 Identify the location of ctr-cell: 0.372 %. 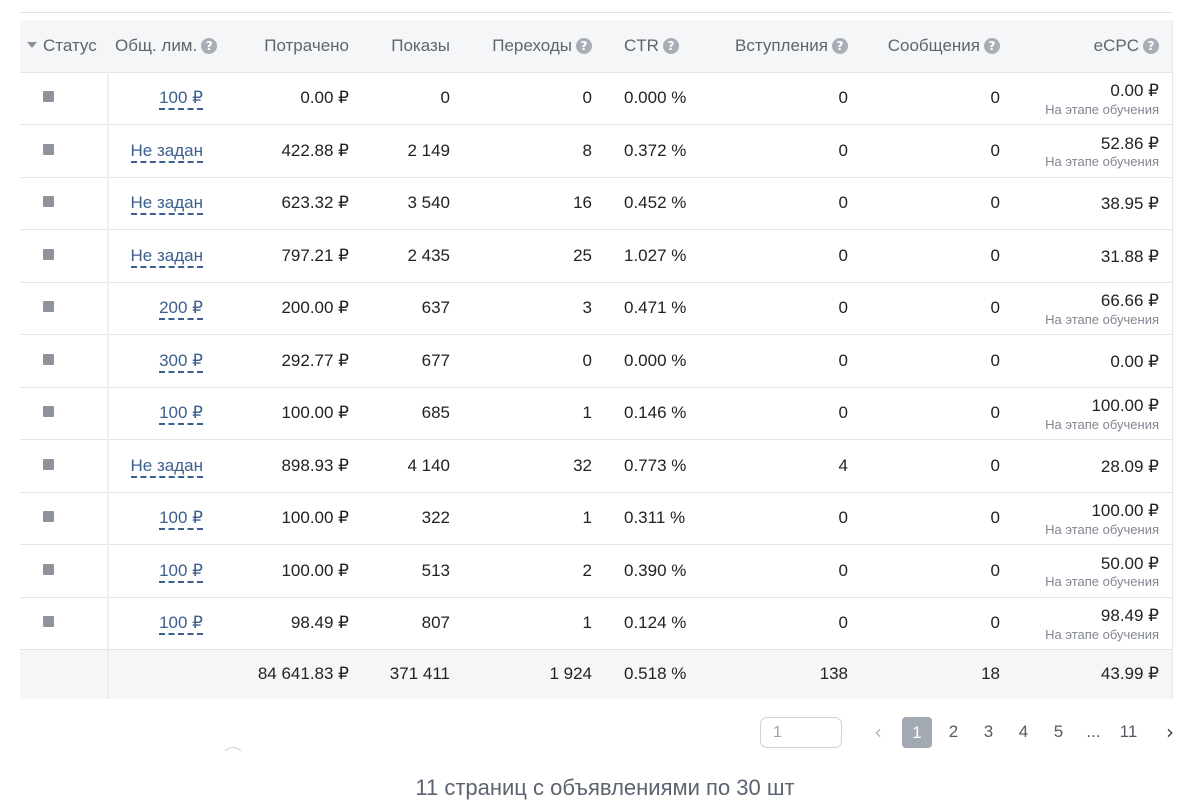
(652, 151).